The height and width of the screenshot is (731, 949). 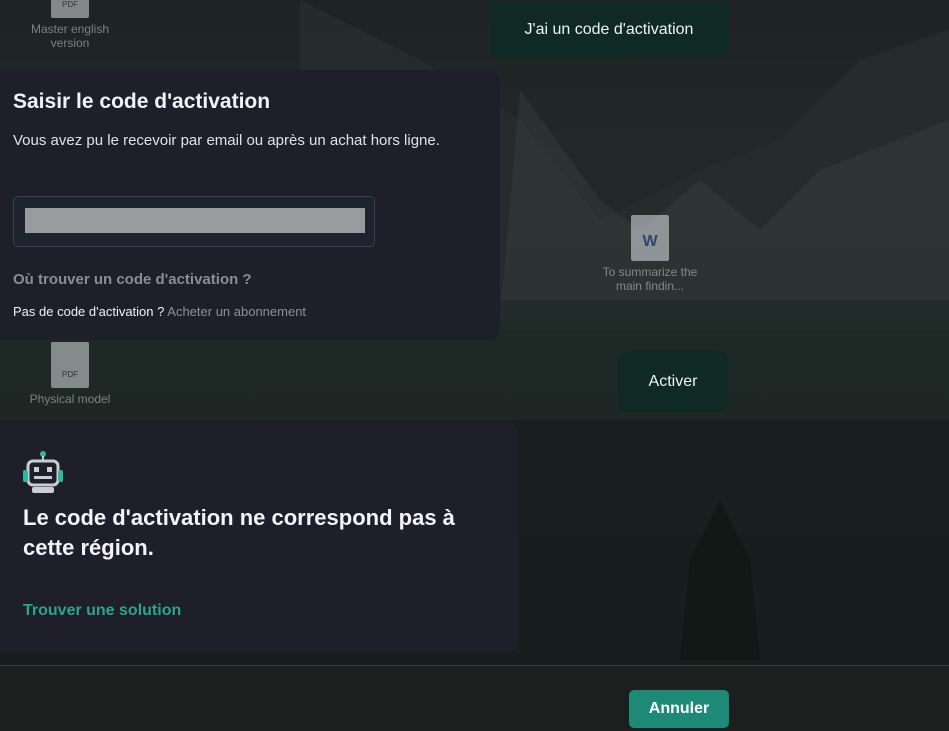 What do you see at coordinates (679, 709) in the screenshot?
I see `cancel-button: Annuler` at bounding box center [679, 709].